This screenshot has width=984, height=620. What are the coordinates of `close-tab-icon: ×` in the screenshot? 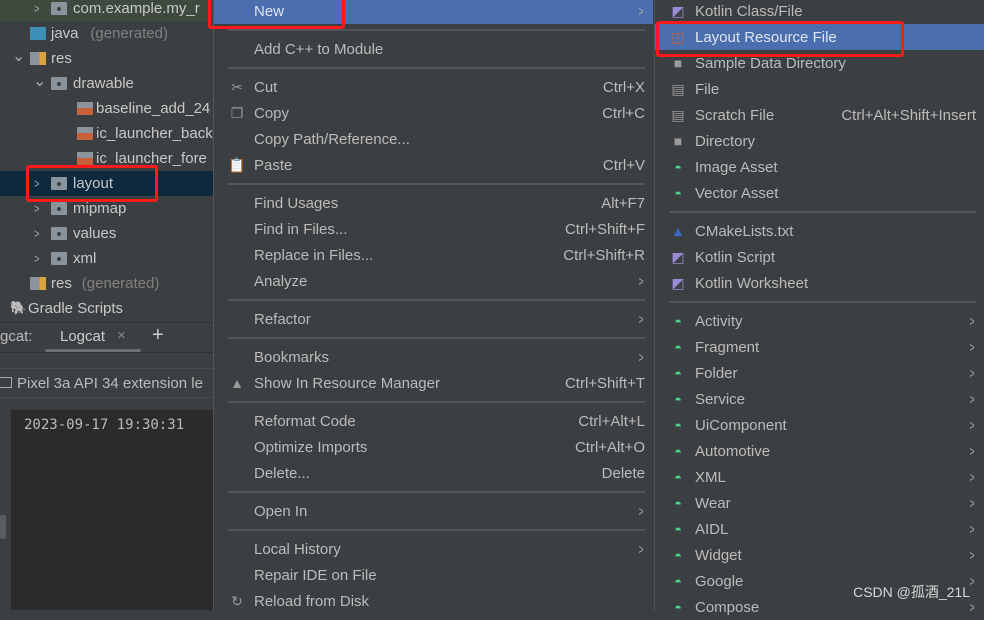 It's located at (121, 335).